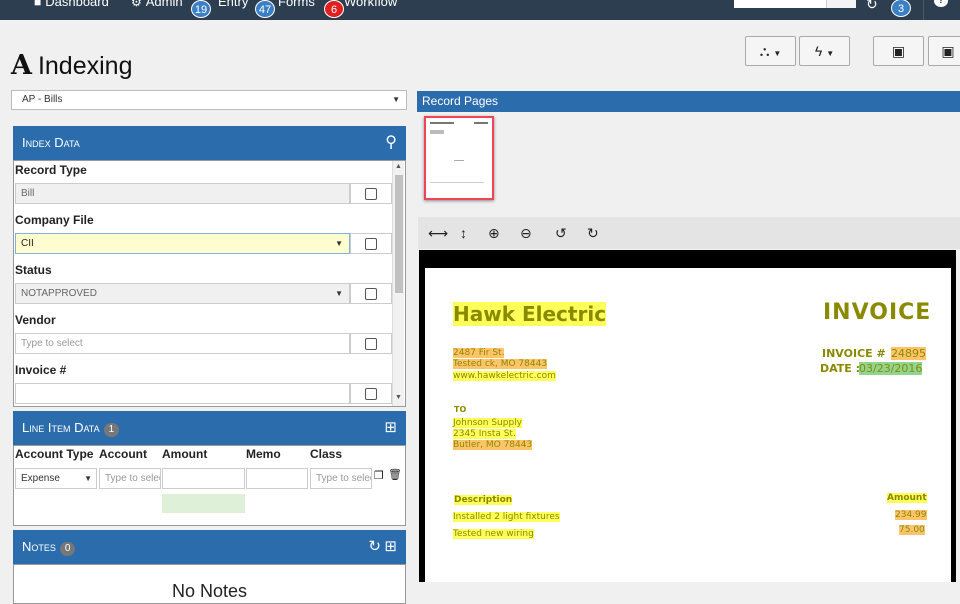 Image resolution: width=960 pixels, height=604 pixels. Describe the element at coordinates (33, 270) in the screenshot. I see `status-label: Status` at that location.